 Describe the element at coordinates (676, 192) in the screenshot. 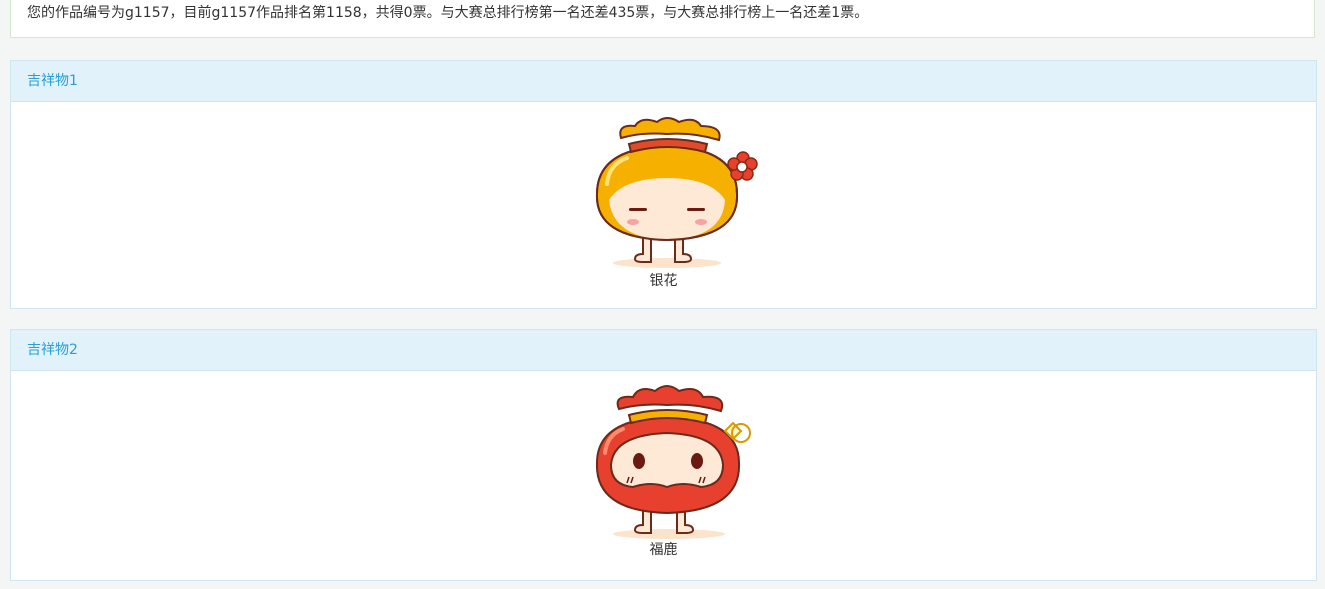

I see `yellow-lucky-bag-mascot-image` at that location.